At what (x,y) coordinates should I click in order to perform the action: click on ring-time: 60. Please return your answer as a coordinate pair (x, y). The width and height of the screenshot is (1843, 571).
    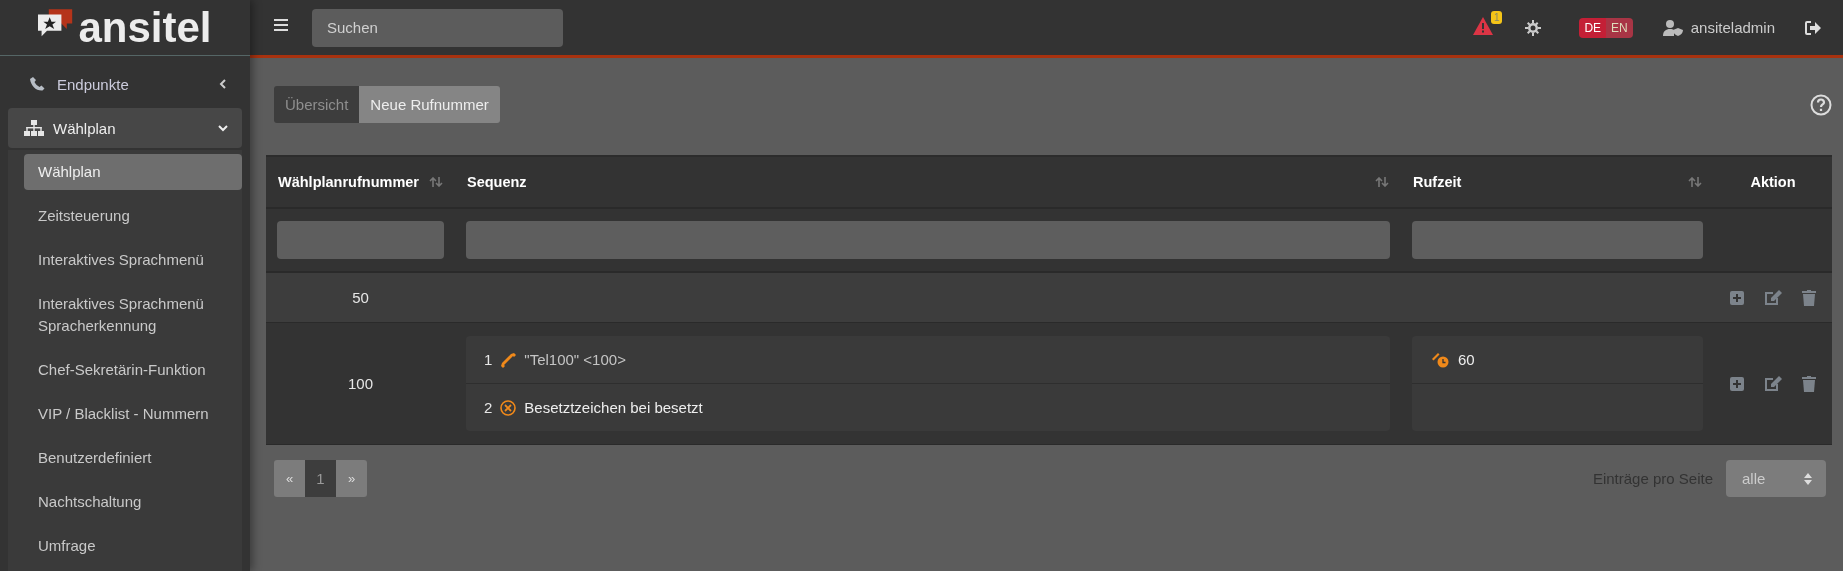
    Looking at the image, I should click on (1466, 359).